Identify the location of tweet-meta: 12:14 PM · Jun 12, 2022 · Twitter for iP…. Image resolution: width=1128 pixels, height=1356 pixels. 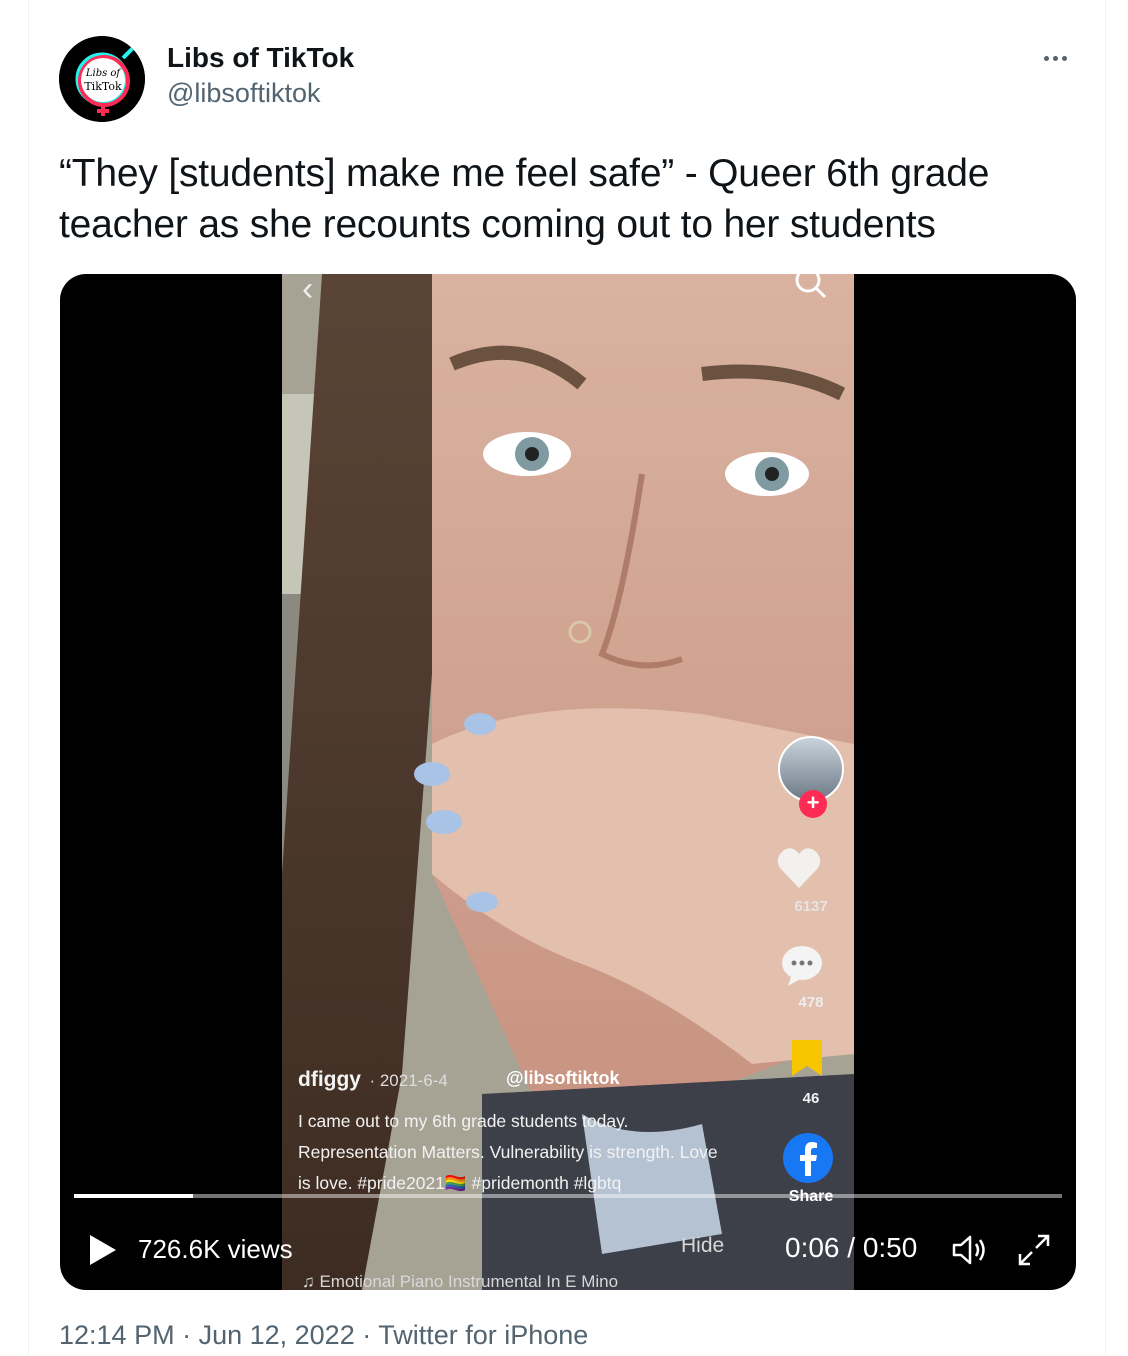
(323, 1335).